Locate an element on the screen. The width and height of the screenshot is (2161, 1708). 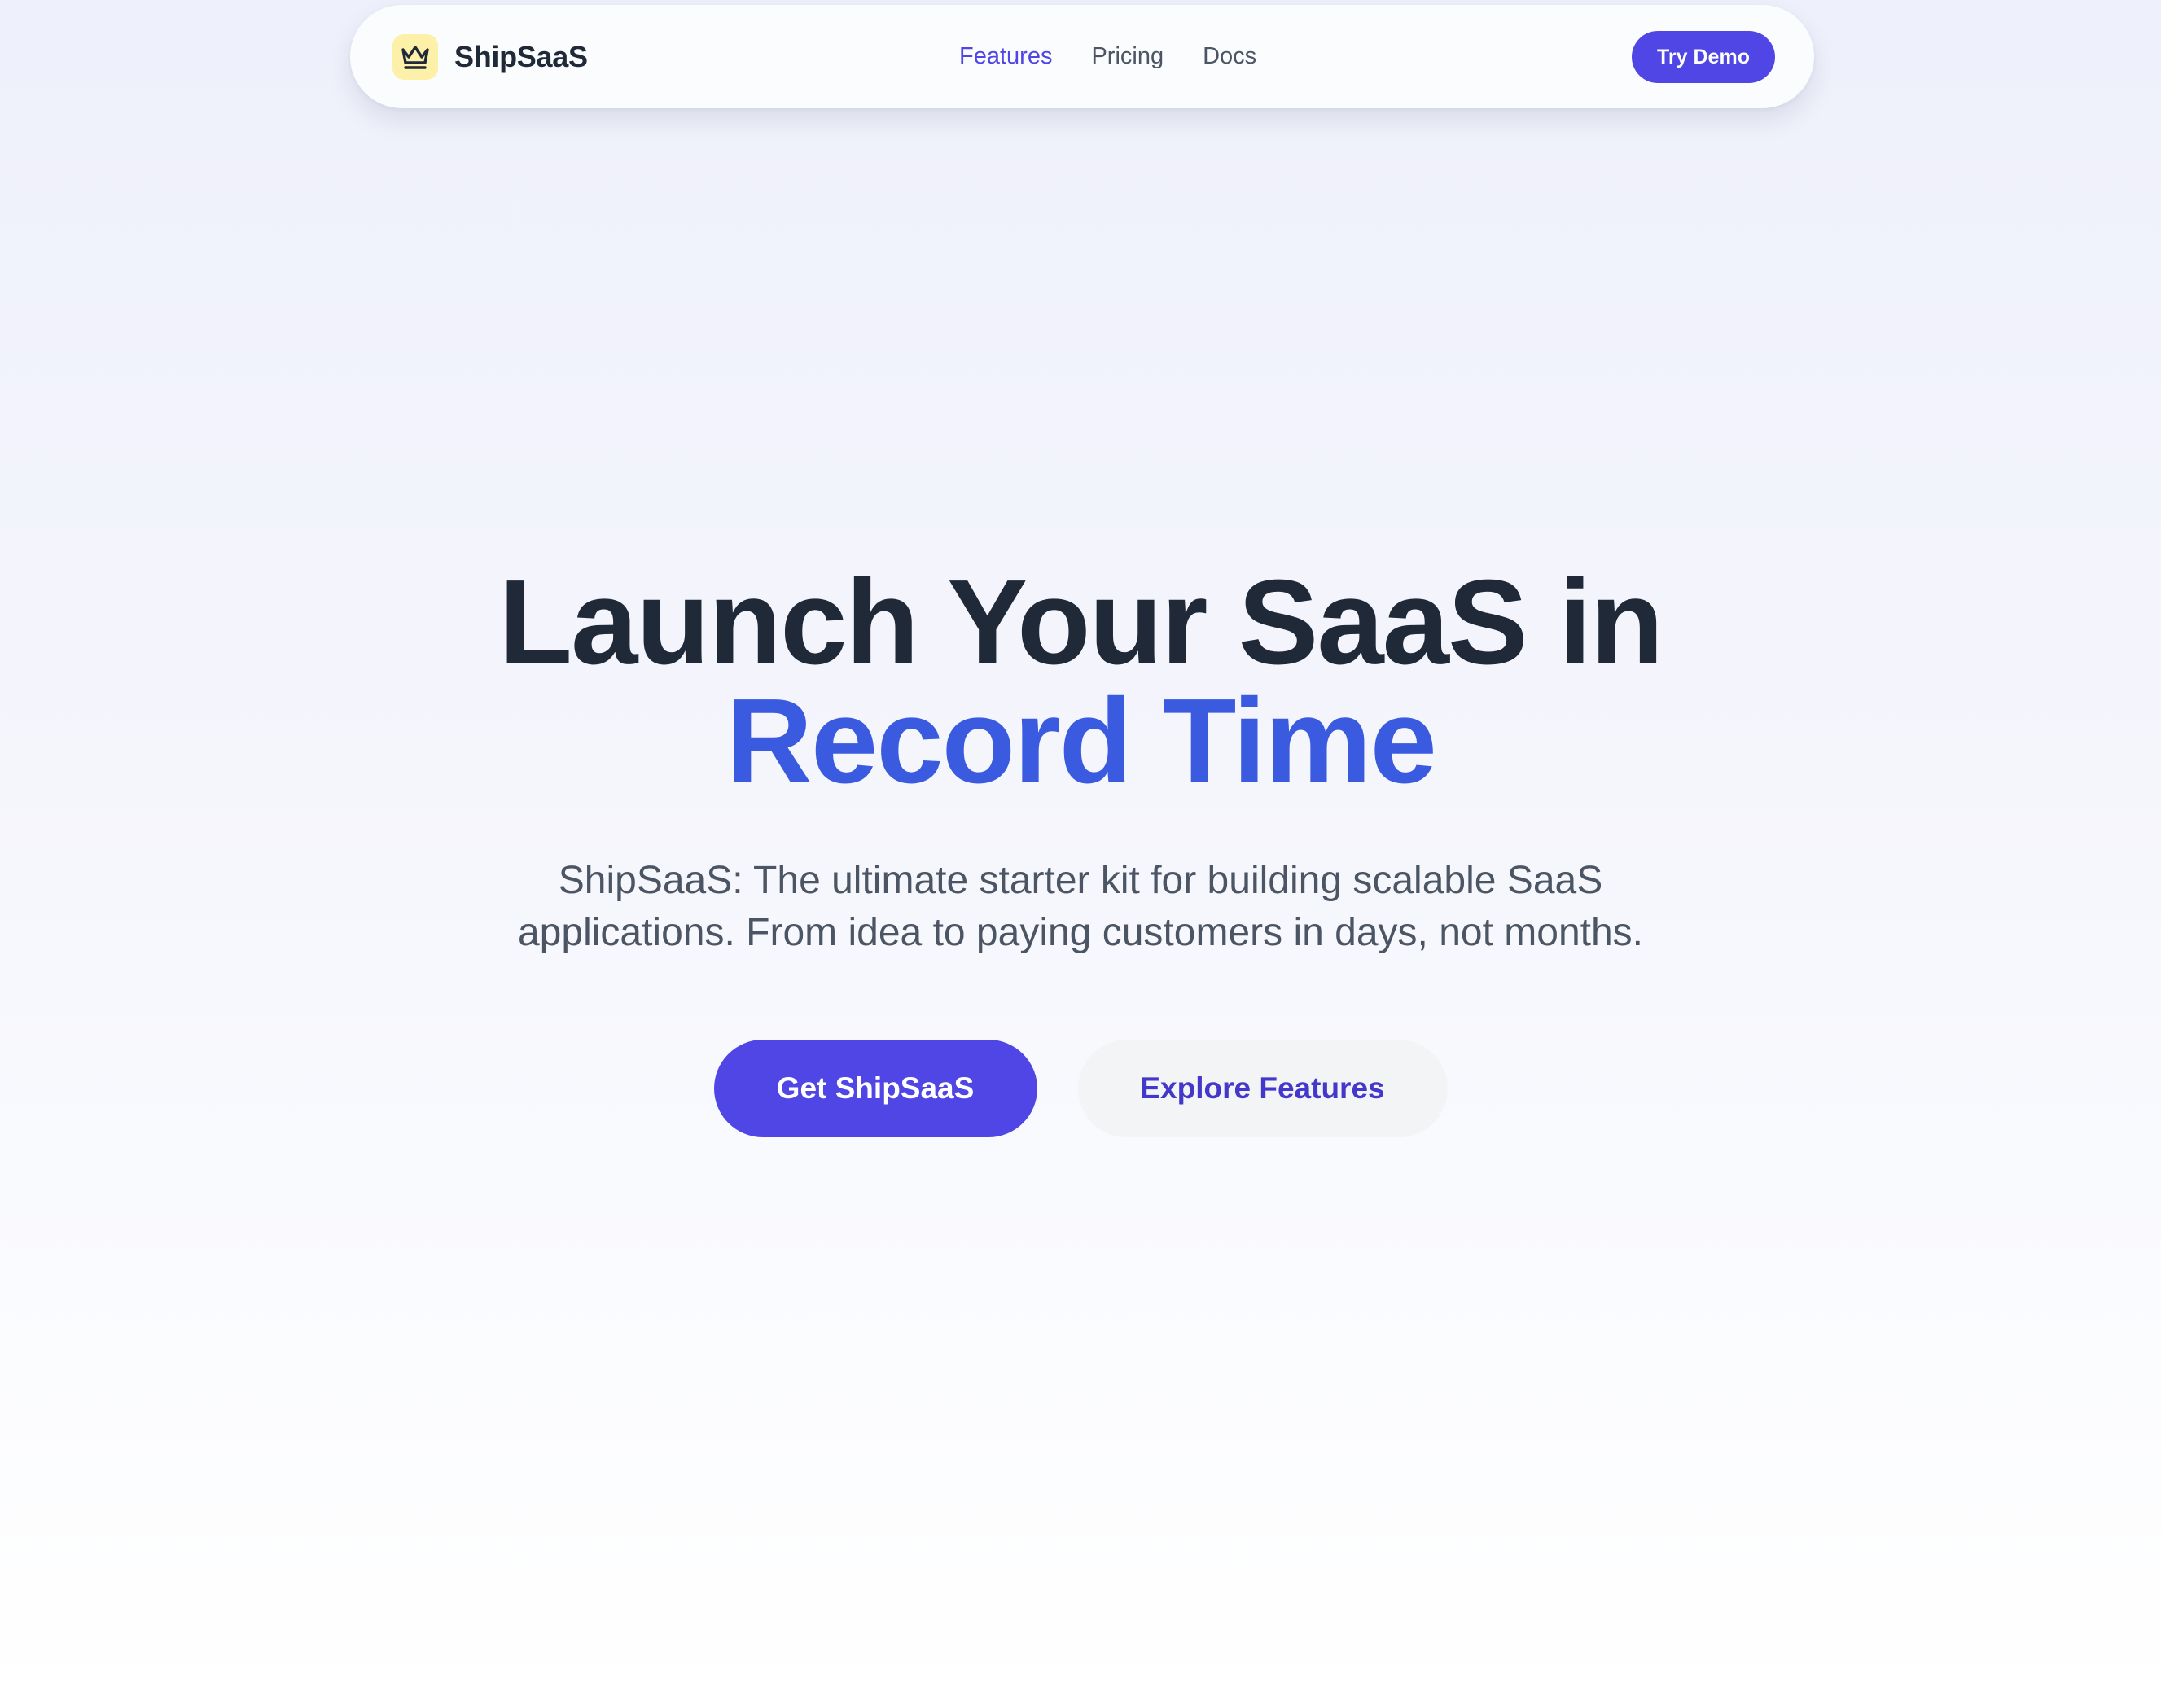
brand-logo: ShipSaaS is located at coordinates (490, 57).